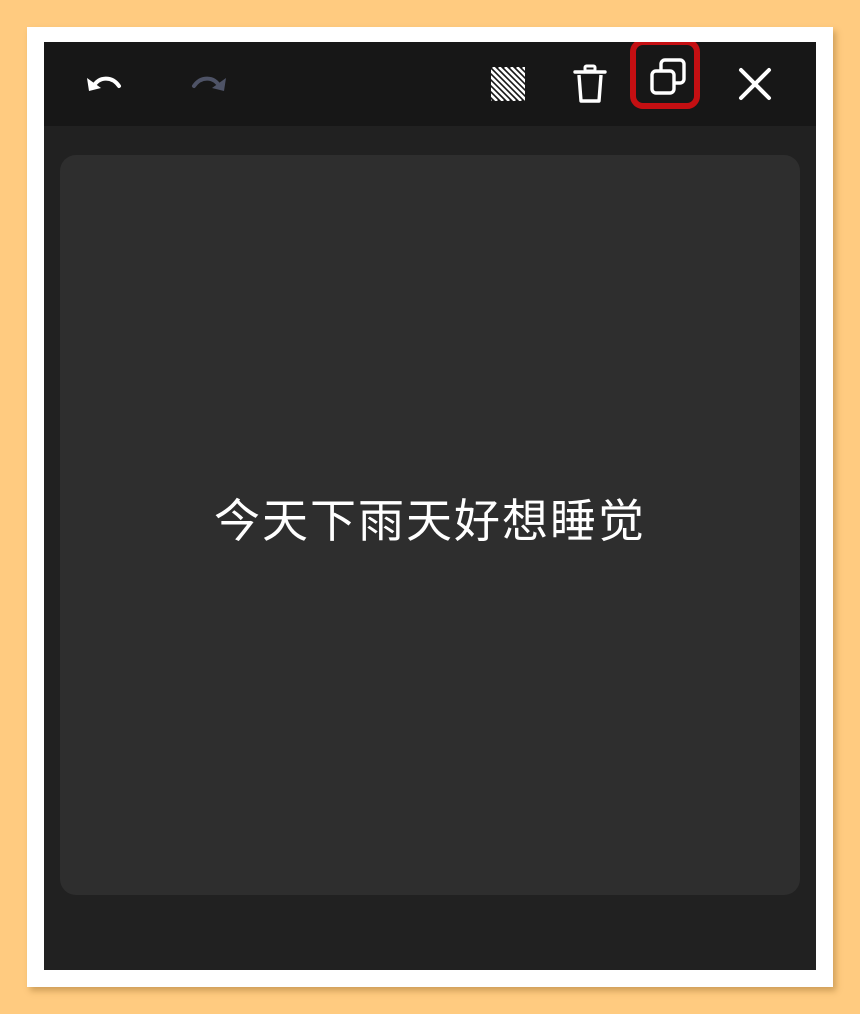  I want to click on undo-icon, so click(104, 83).